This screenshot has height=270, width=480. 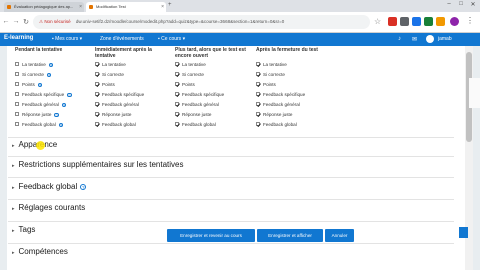 I want to click on close-window-icon: ✕, so click(x=473, y=4).